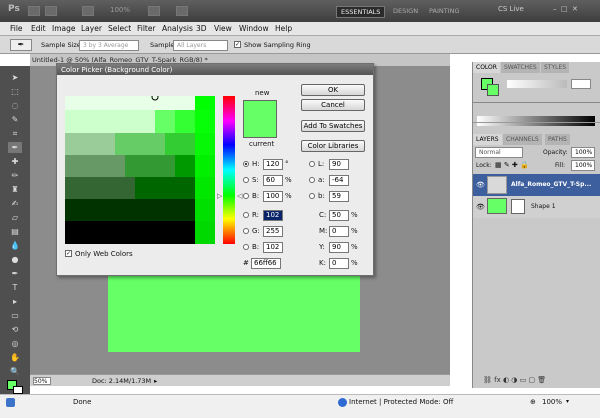 The height and width of the screenshot is (418, 600). What do you see at coordinates (401, 402) in the screenshot?
I see `security-zone-status: Internet | Protected Mode: Off` at bounding box center [401, 402].